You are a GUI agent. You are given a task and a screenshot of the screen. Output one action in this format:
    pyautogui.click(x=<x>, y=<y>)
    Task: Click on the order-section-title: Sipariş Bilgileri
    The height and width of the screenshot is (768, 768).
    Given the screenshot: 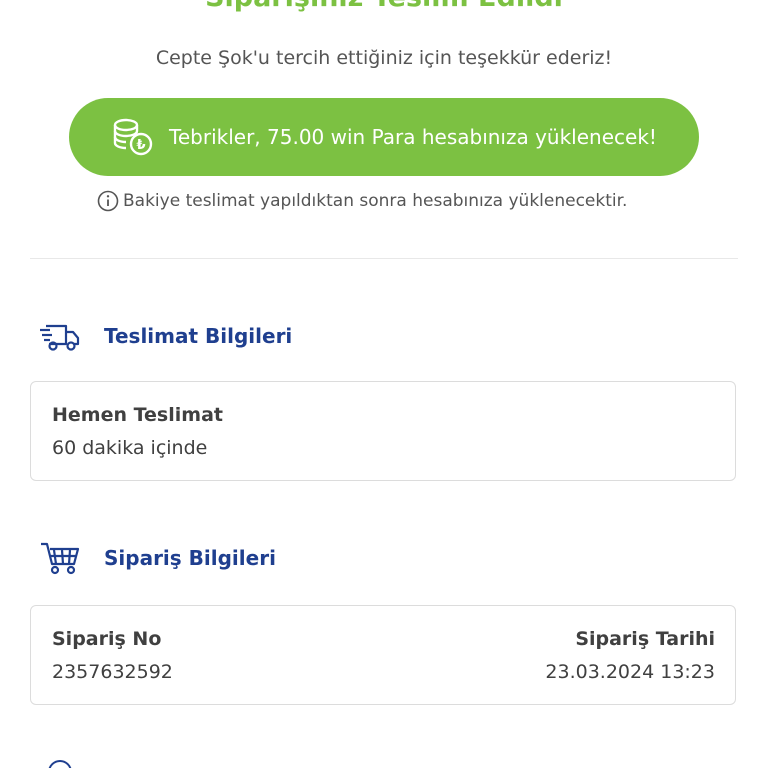 What is the action you would take?
    pyautogui.click(x=190, y=558)
    